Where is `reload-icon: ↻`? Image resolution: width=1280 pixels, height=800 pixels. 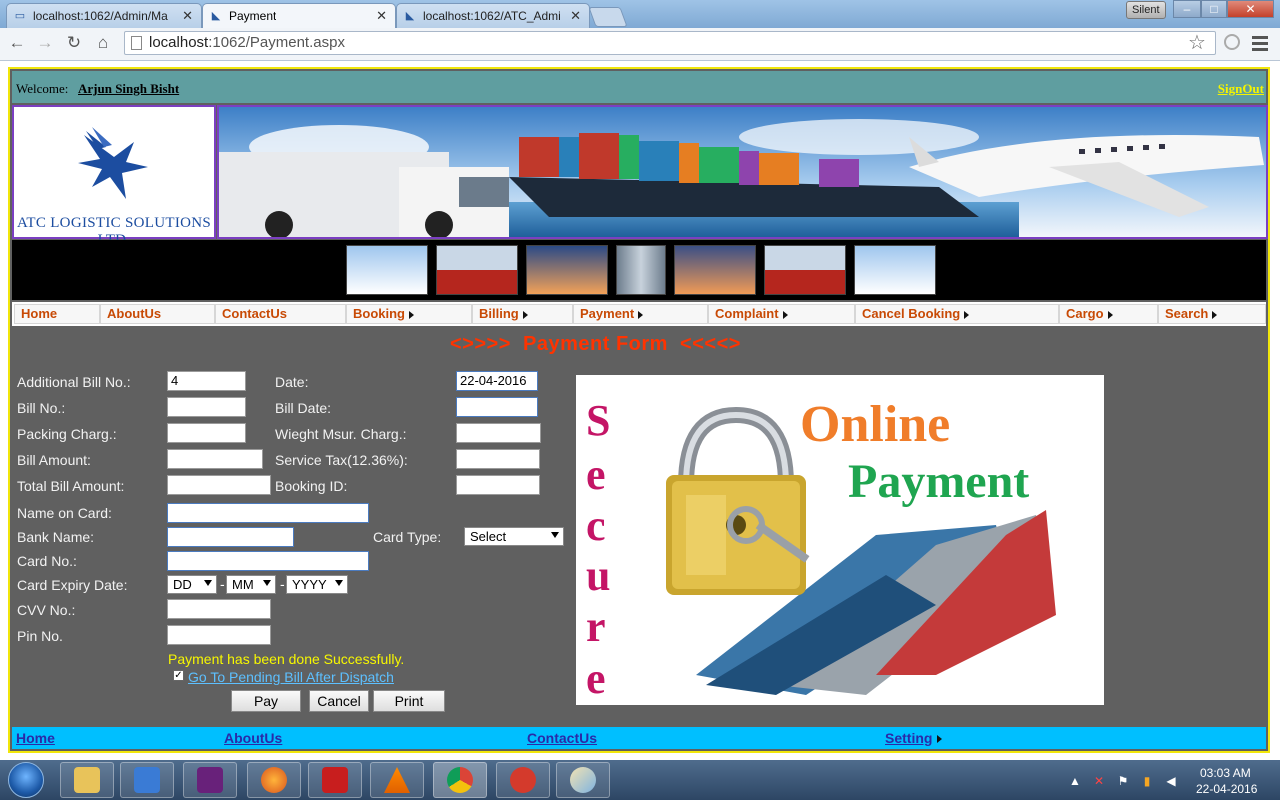
reload-icon: ↻ is located at coordinates (74, 43).